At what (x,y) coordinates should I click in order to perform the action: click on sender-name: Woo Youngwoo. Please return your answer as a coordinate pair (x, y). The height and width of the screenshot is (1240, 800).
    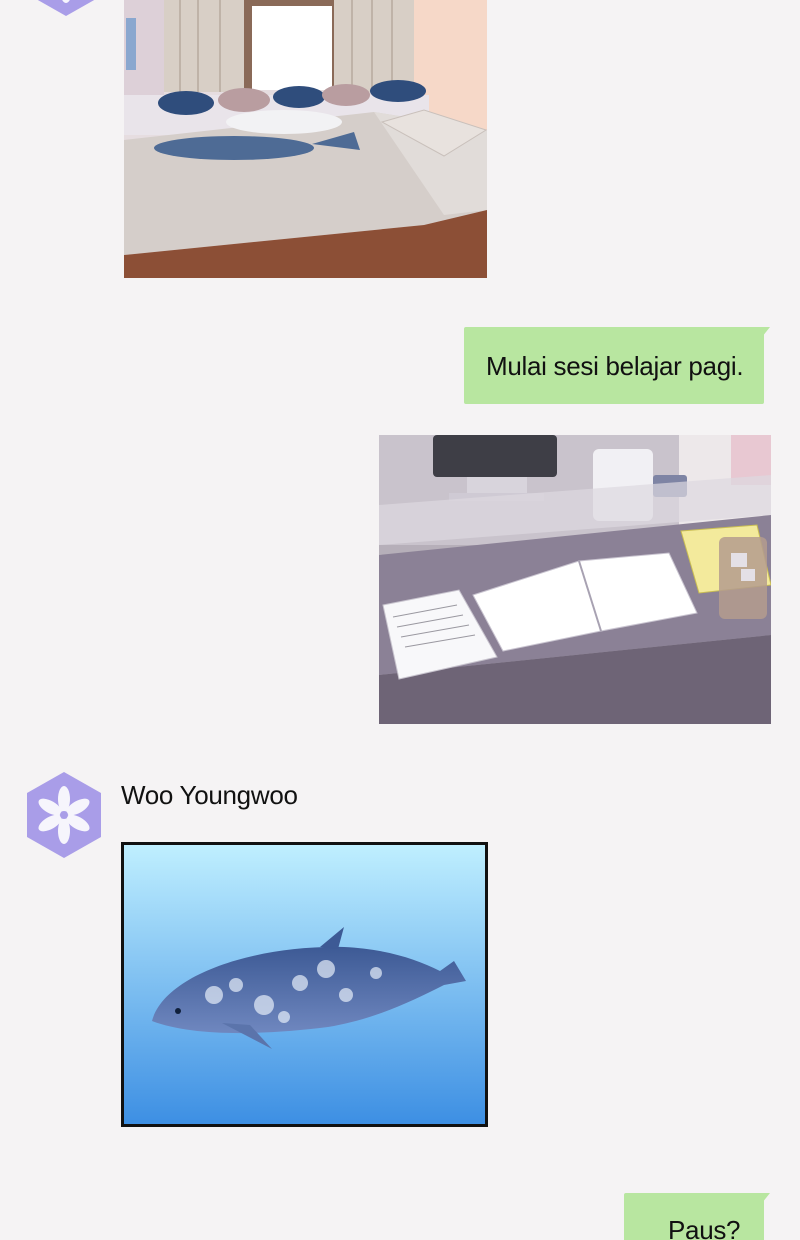
    Looking at the image, I should click on (209, 795).